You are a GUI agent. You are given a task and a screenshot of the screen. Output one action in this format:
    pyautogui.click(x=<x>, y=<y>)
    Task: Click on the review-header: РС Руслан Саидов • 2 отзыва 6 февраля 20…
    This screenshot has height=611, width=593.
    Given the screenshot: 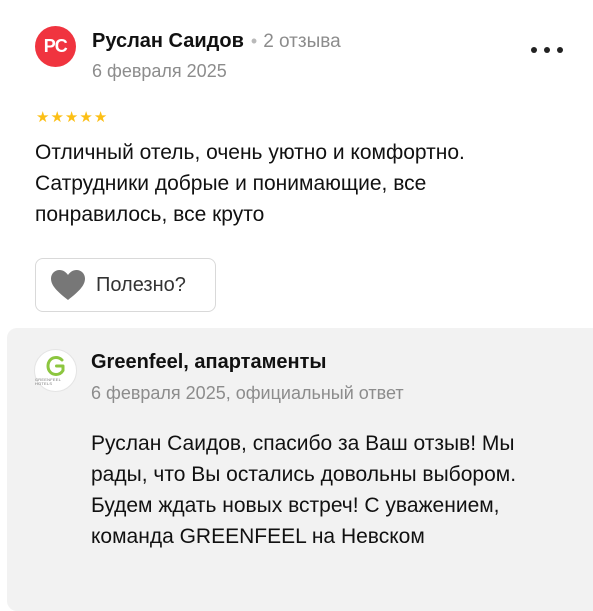 What is the action you would take?
    pyautogui.click(x=300, y=56)
    